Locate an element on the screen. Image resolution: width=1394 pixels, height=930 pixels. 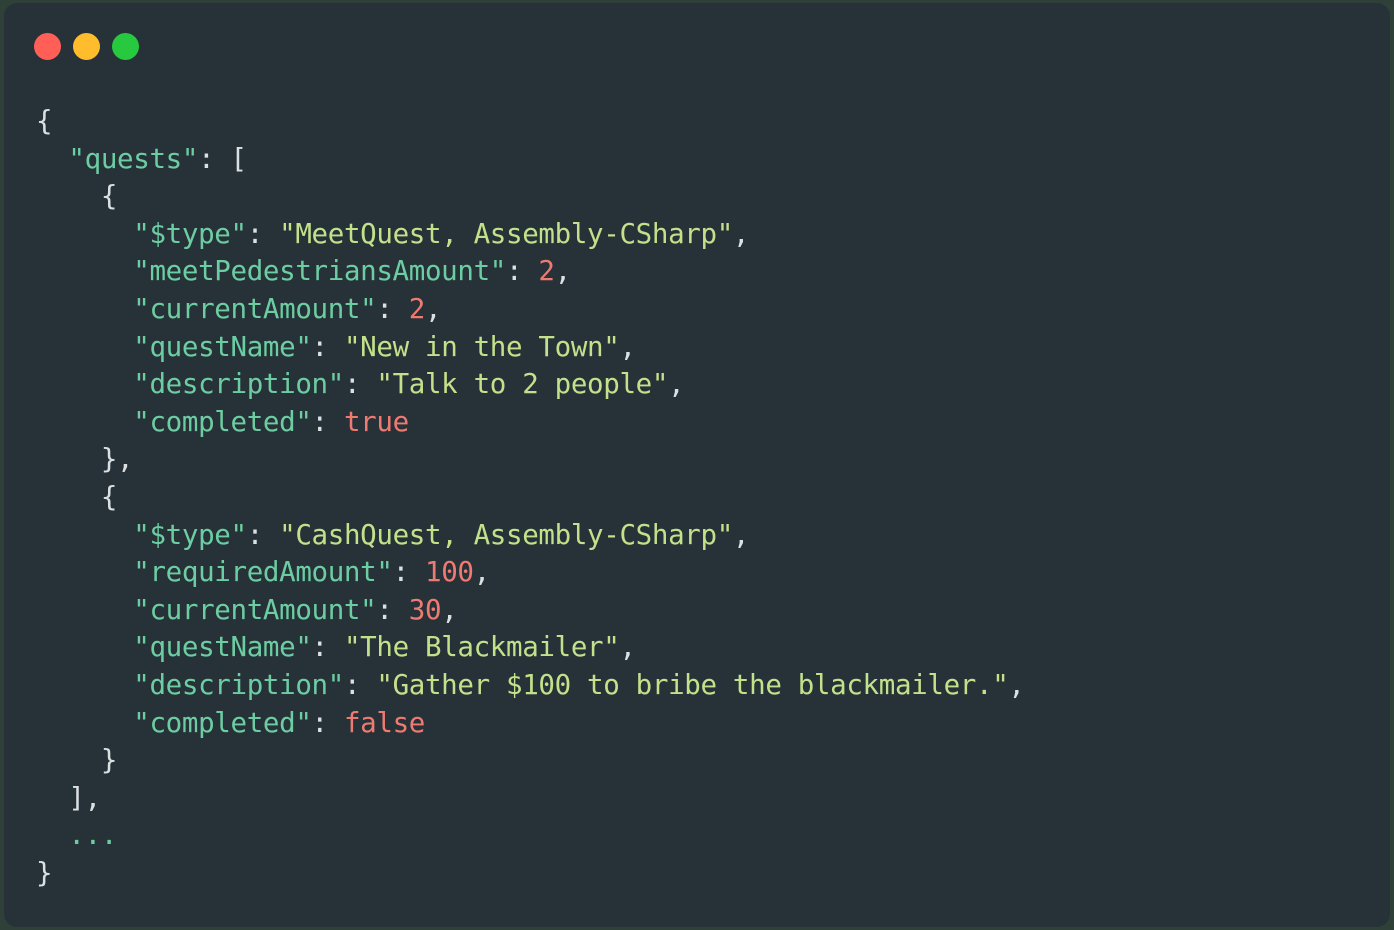
code-token-punc: [ is located at coordinates (239, 158).